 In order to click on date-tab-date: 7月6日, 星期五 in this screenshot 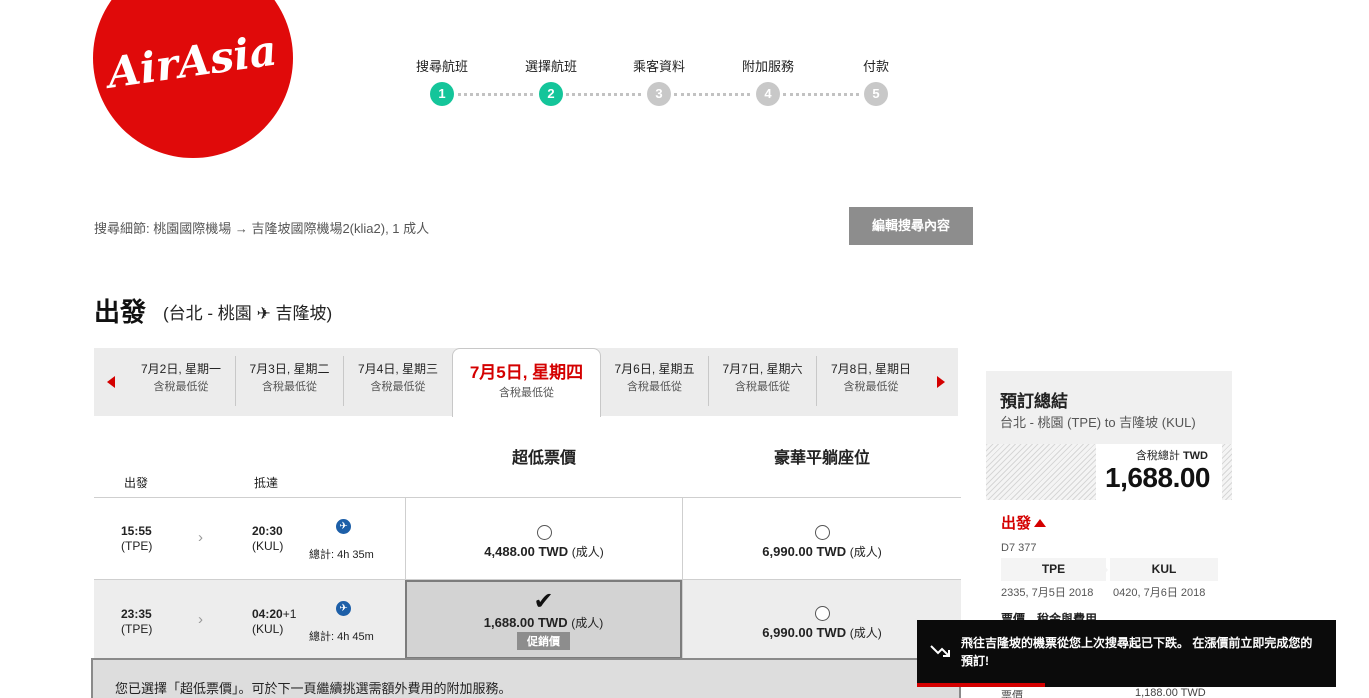, I will do `click(654, 369)`.